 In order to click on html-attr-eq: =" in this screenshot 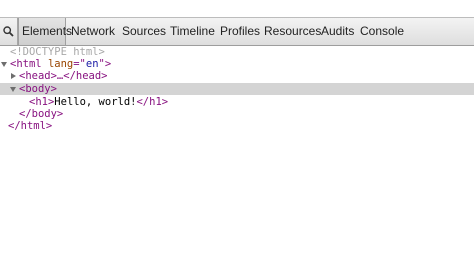, I will do `click(79, 64)`.